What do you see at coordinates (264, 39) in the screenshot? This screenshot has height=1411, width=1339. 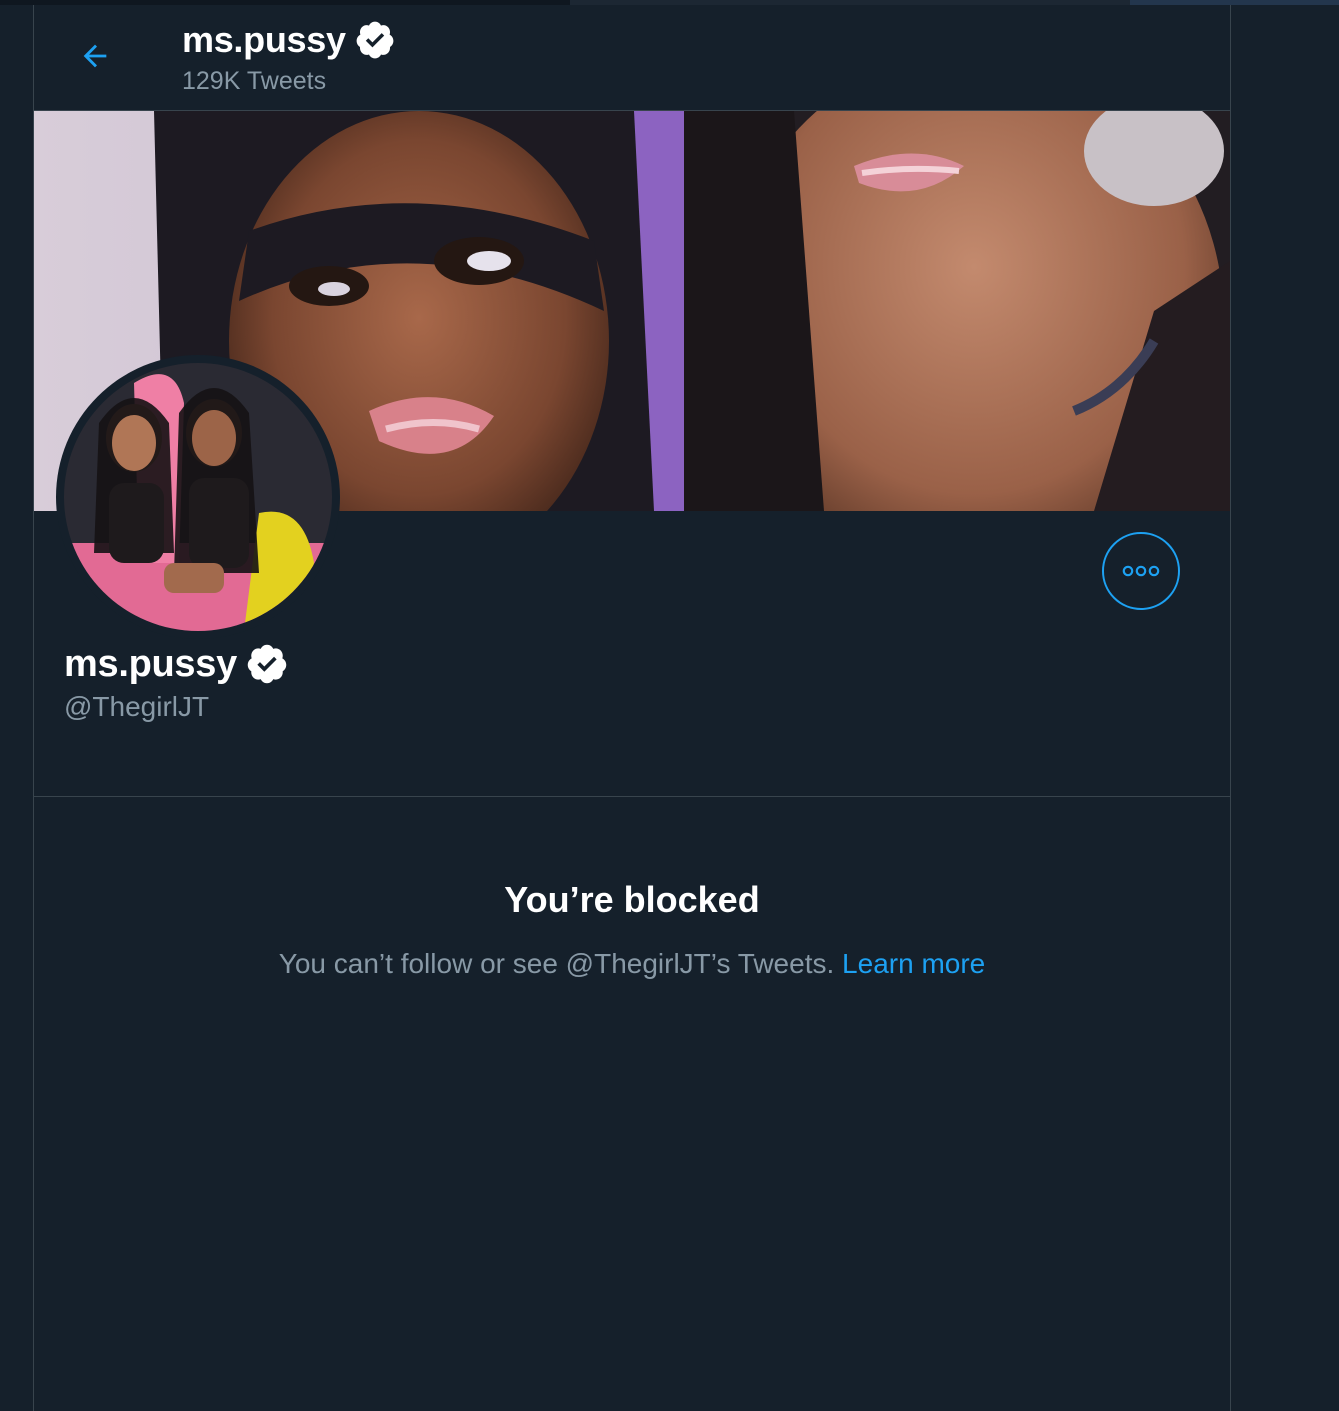 I see `header-display-name: ms.pussy` at bounding box center [264, 39].